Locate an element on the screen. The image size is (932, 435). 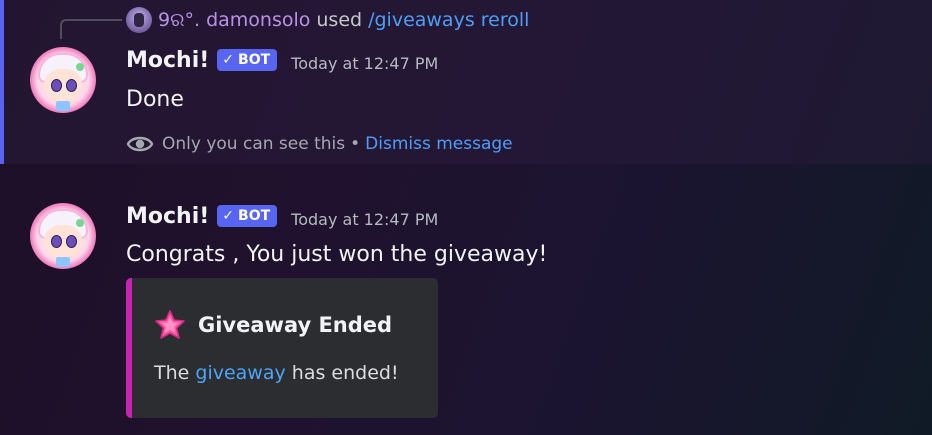
embed-accent-bar is located at coordinates (129, 348).